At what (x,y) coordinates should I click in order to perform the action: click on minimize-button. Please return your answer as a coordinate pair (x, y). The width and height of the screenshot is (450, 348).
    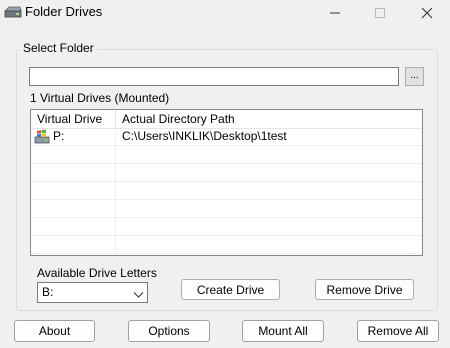
    Looking at the image, I should click on (335, 13).